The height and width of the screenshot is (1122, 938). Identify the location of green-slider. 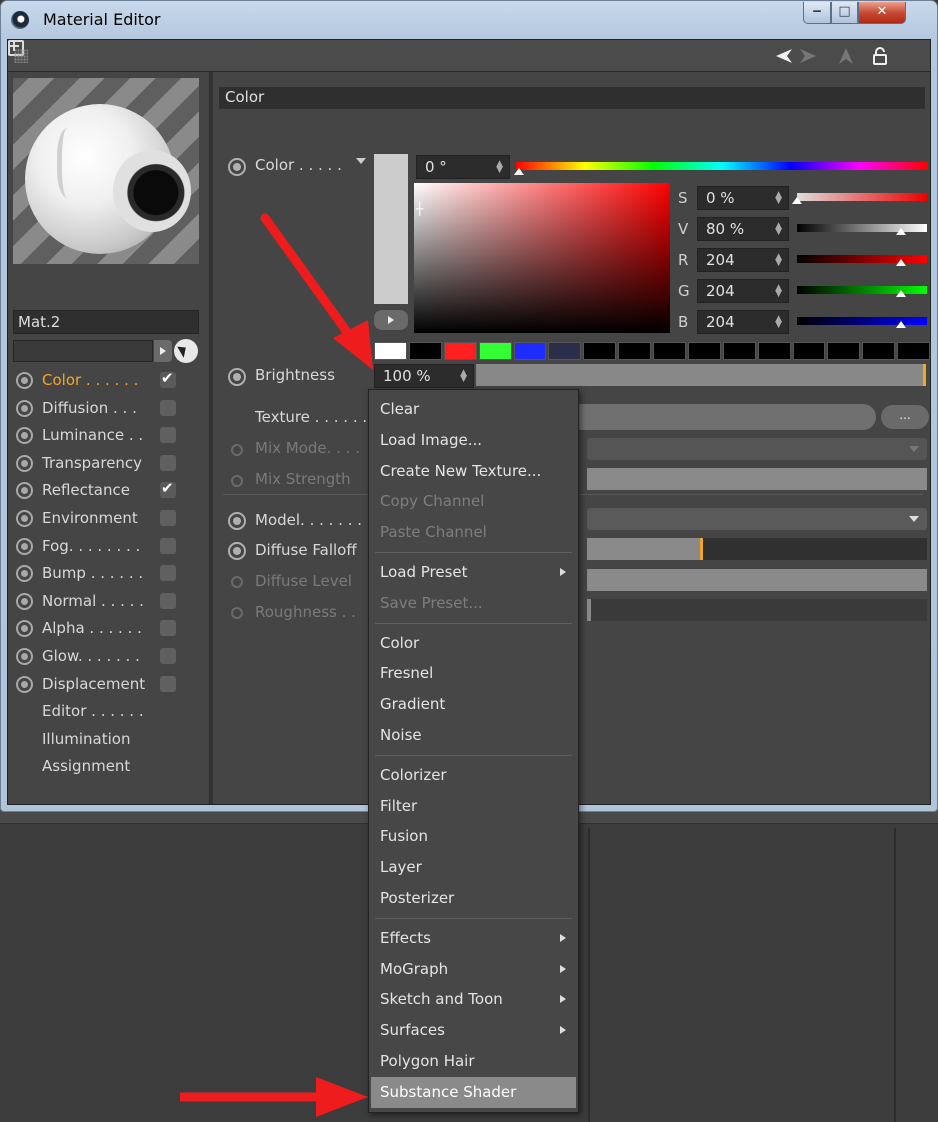
(862, 290).